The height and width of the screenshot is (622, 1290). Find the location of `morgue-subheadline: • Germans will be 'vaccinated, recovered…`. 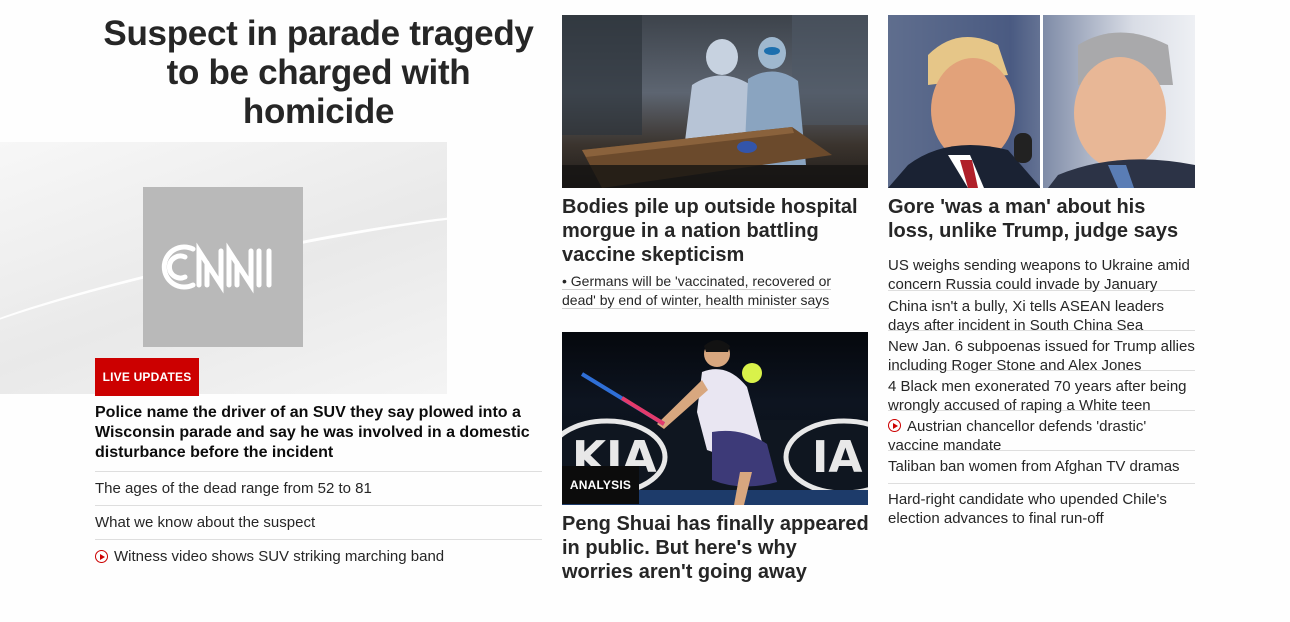

morgue-subheadline: • Germans will be 'vaccinated, recovered… is located at coordinates (715, 291).